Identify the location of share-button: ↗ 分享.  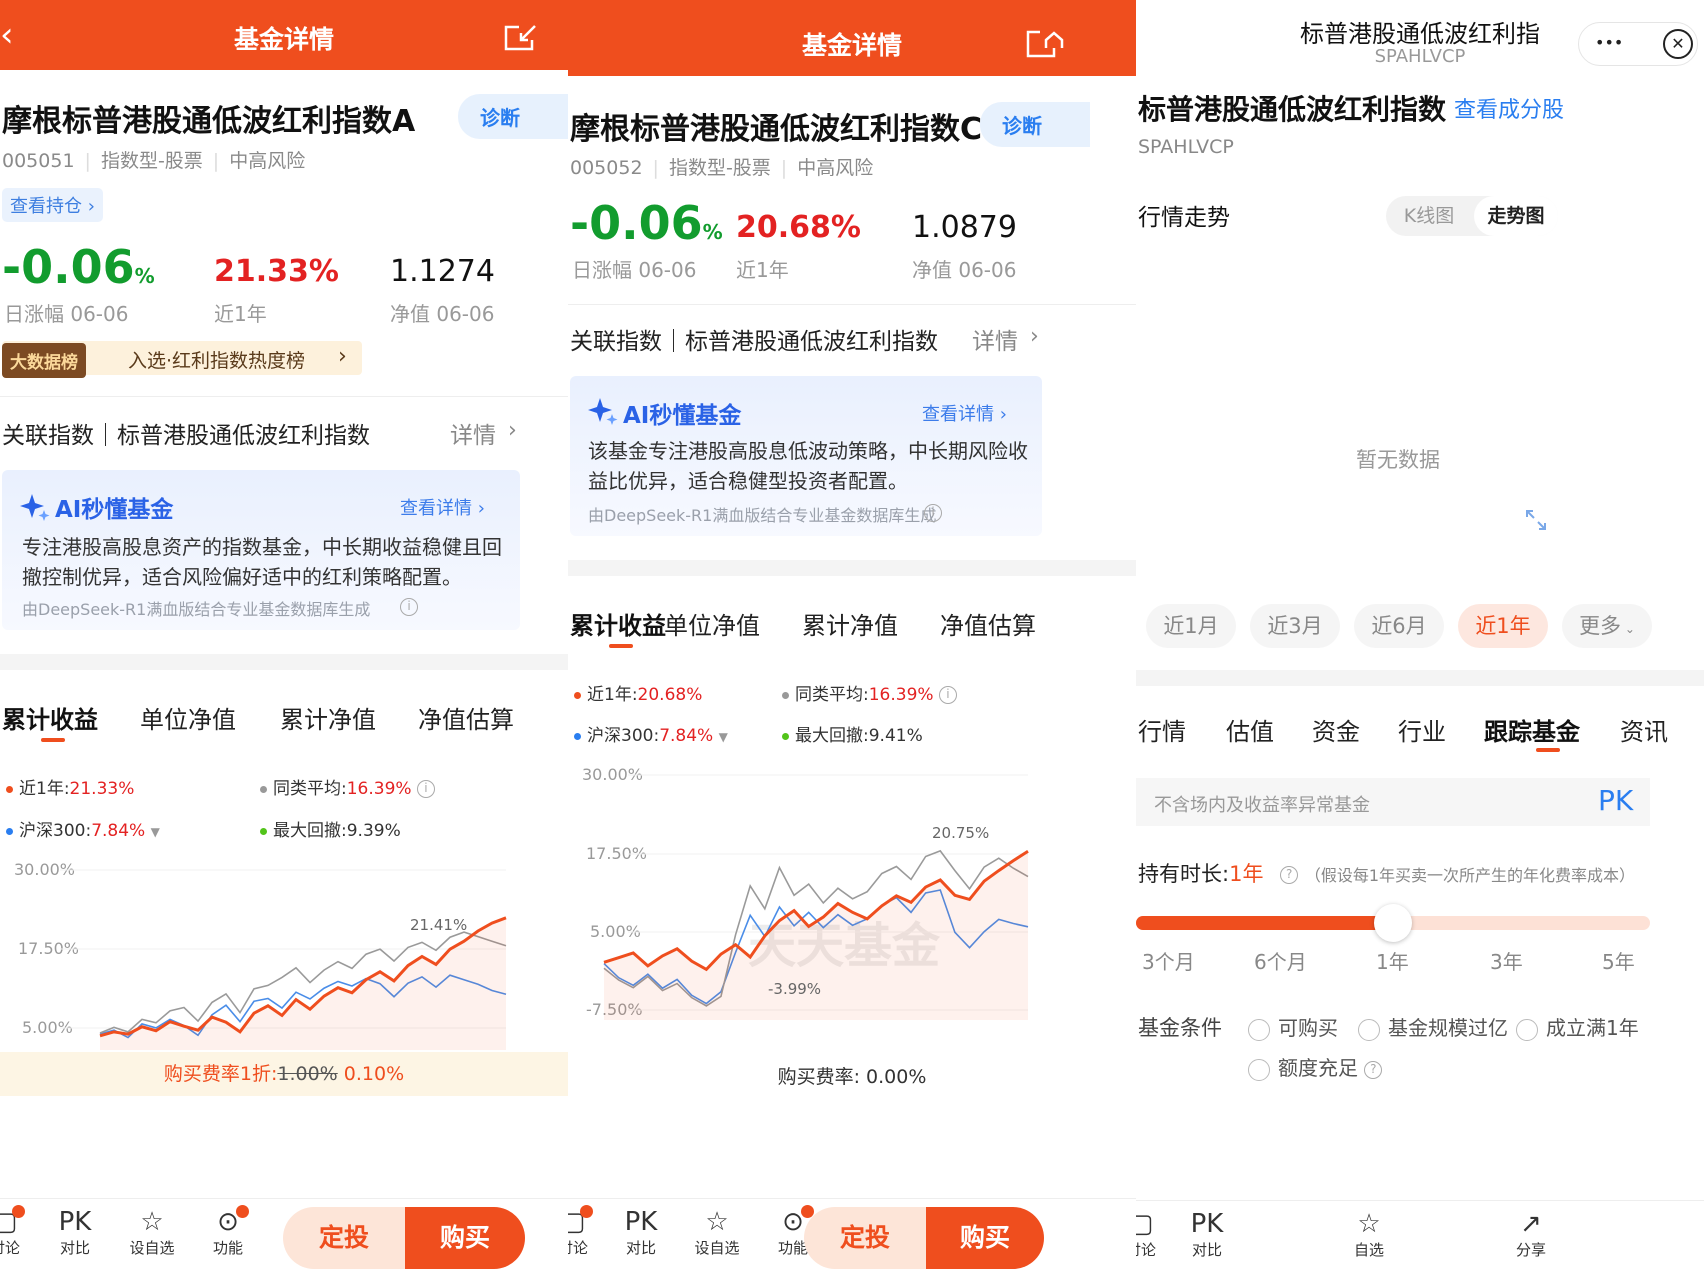
(1531, 1234).